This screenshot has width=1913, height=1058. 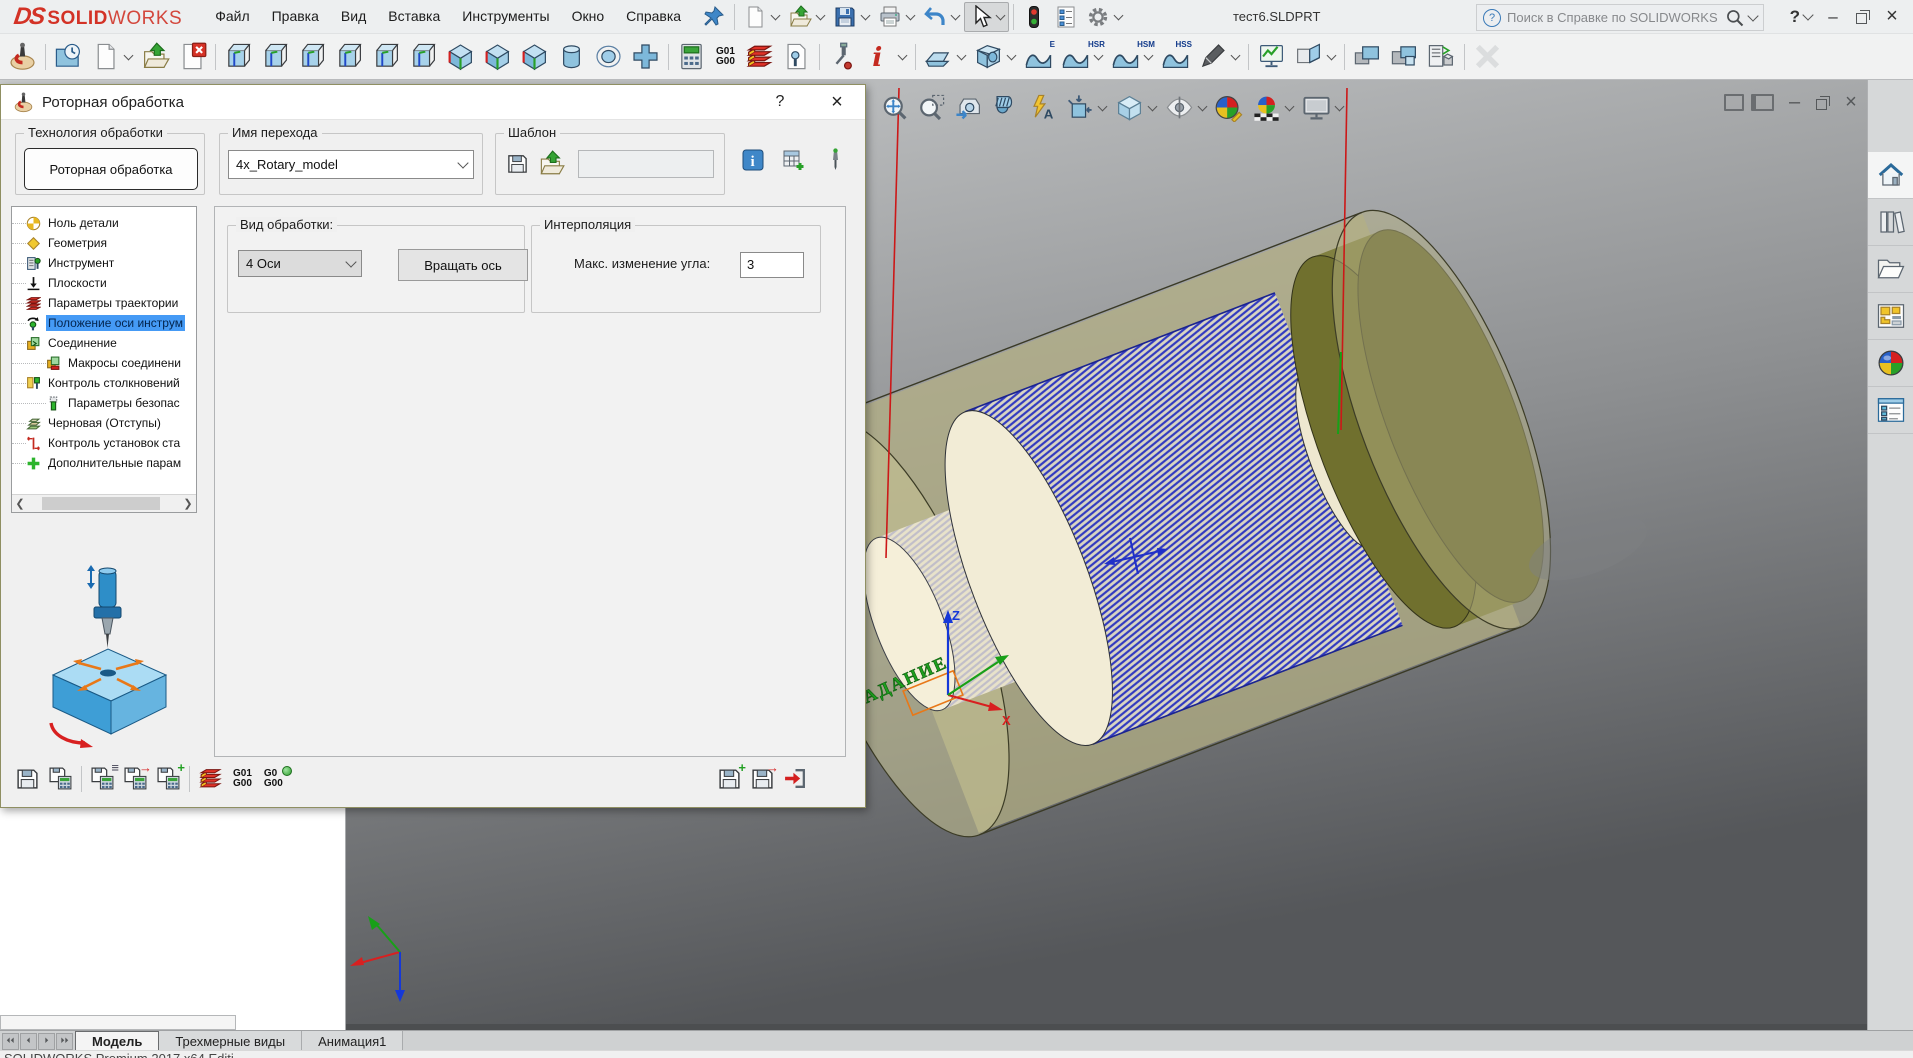 What do you see at coordinates (68, 56) in the screenshot?
I see `recent-cam-parts` at bounding box center [68, 56].